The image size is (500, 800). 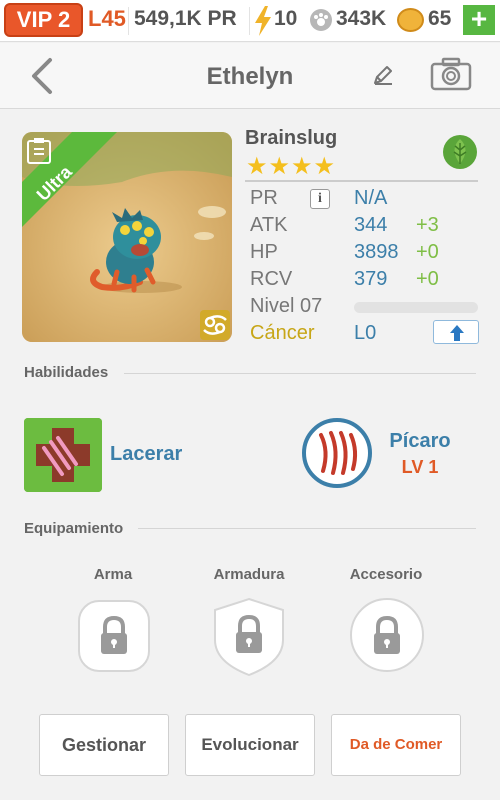 What do you see at coordinates (269, 225) in the screenshot?
I see `stat-label: ATK` at bounding box center [269, 225].